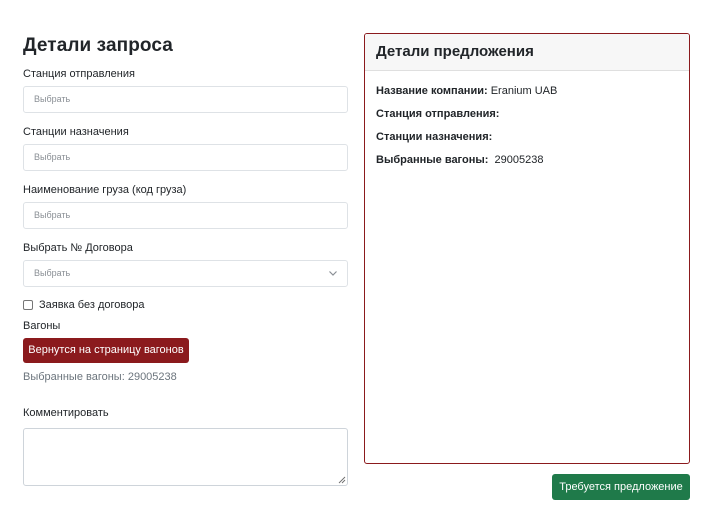 The height and width of the screenshot is (521, 704). I want to click on cargo-select: Выбрать, so click(185, 215).